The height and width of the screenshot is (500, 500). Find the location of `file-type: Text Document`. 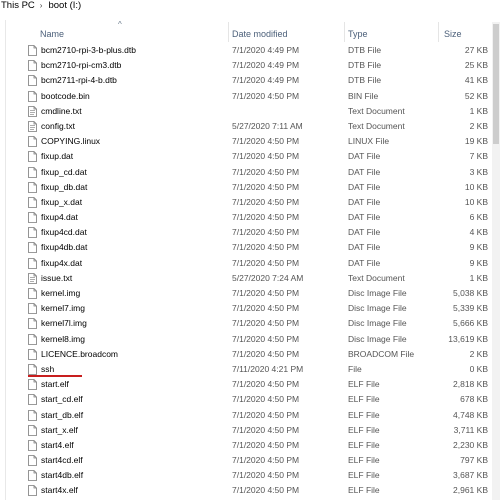

file-type: Text Document is located at coordinates (376, 110).